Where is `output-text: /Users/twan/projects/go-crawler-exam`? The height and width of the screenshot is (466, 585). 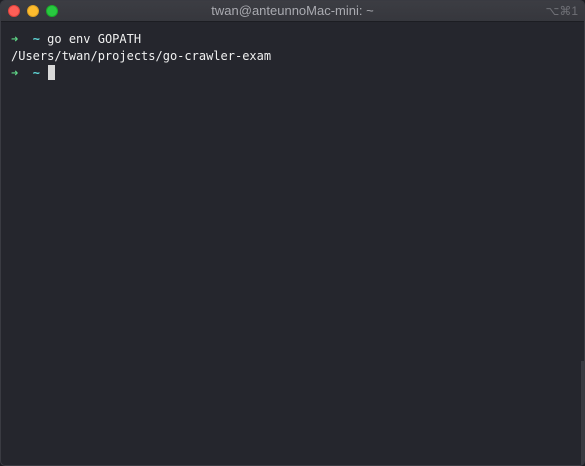 output-text: /Users/twan/projects/go-crawler-exam is located at coordinates (141, 56).